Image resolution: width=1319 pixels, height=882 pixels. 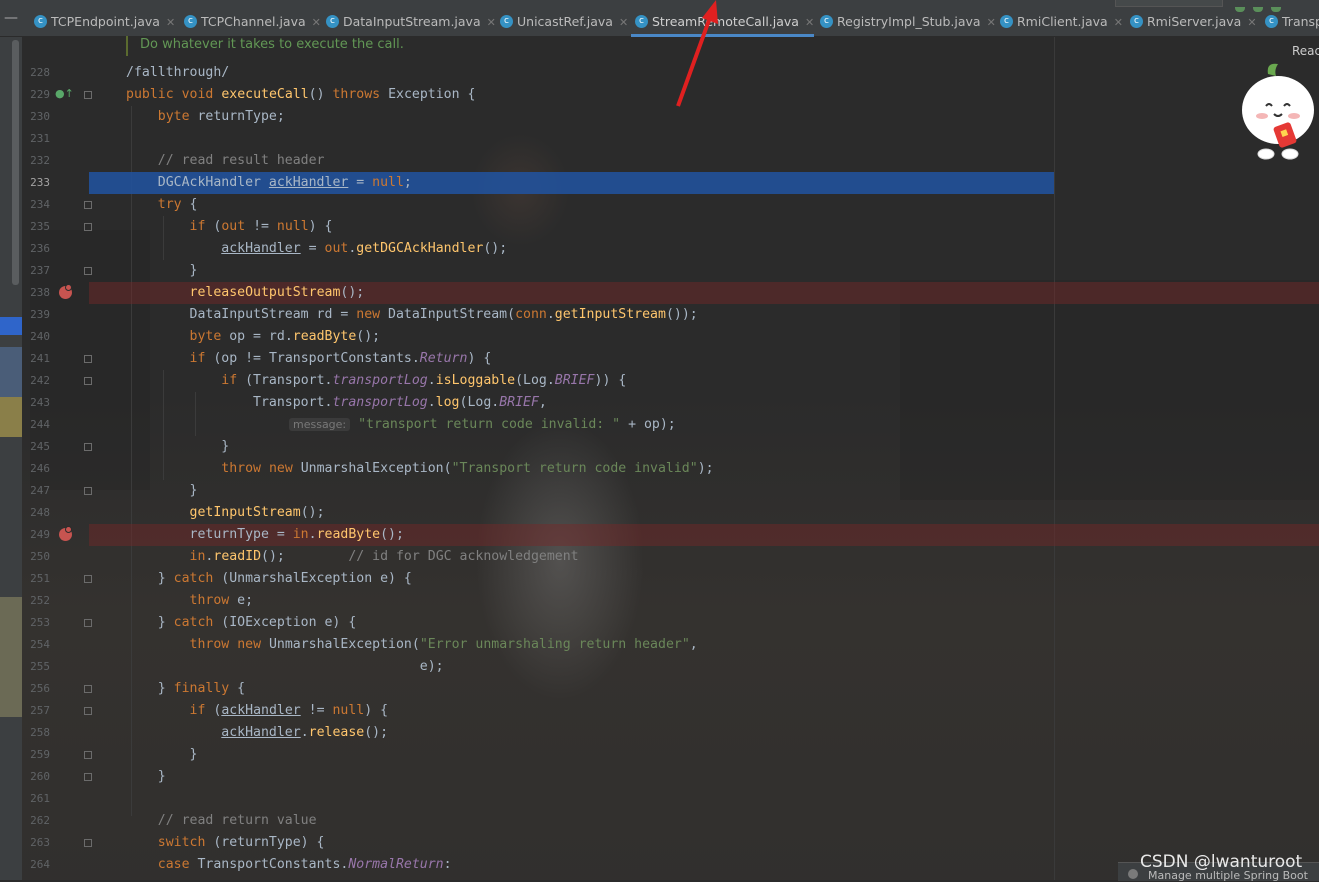 What do you see at coordinates (704, 623) in the screenshot?
I see `code-line: } catch (IOException e) {` at bounding box center [704, 623].